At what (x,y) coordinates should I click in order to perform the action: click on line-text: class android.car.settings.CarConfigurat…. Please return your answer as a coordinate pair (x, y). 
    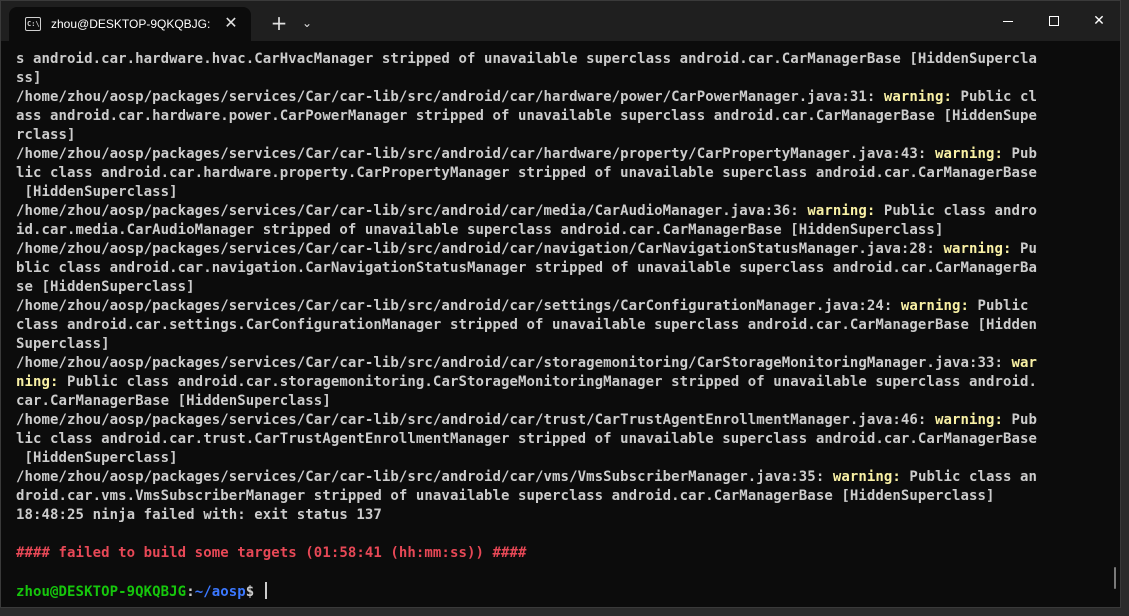
    Looking at the image, I should click on (527, 325).